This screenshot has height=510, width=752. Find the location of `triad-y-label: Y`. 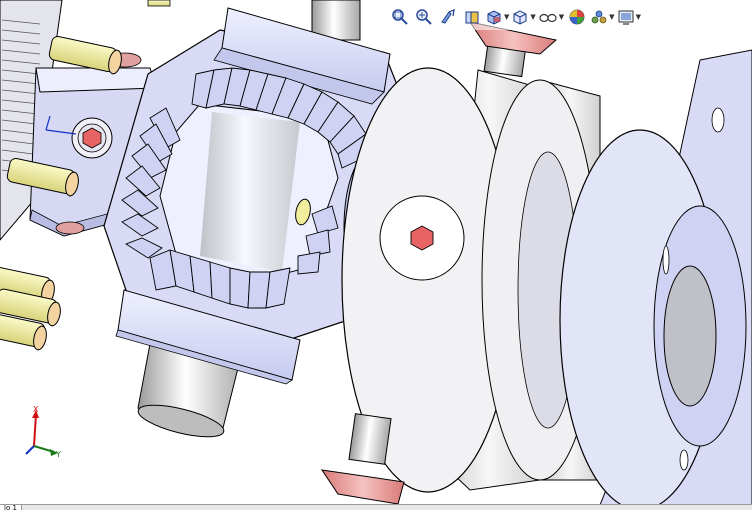

triad-y-label: Y is located at coordinates (58, 454).